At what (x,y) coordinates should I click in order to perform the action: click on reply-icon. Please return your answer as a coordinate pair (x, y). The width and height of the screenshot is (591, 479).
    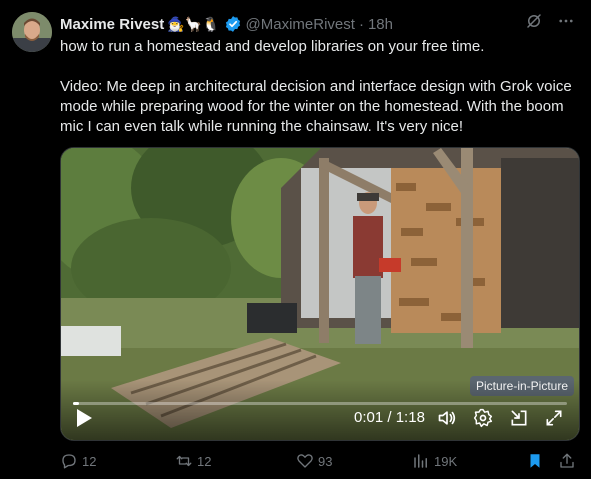
    Looking at the image, I should click on (69, 461).